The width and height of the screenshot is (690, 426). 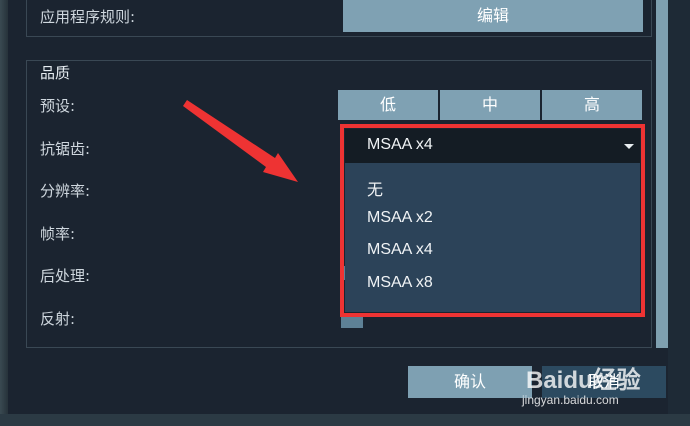 What do you see at coordinates (345, 420) in the screenshot?
I see `window-bottom-edge` at bounding box center [345, 420].